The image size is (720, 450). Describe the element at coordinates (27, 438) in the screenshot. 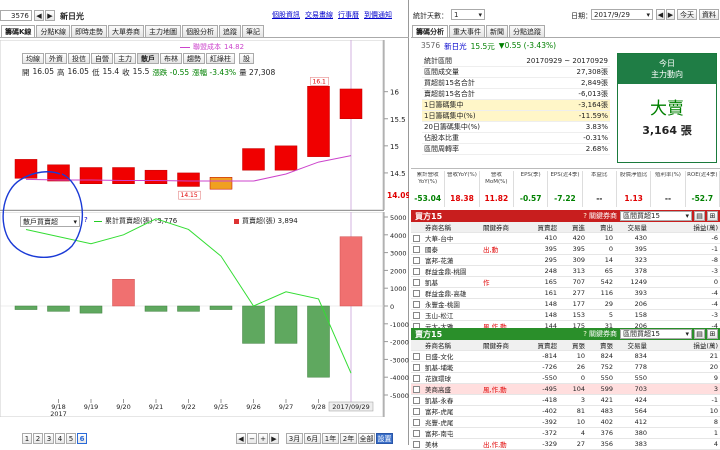

I see `page-1-button: 1` at that location.